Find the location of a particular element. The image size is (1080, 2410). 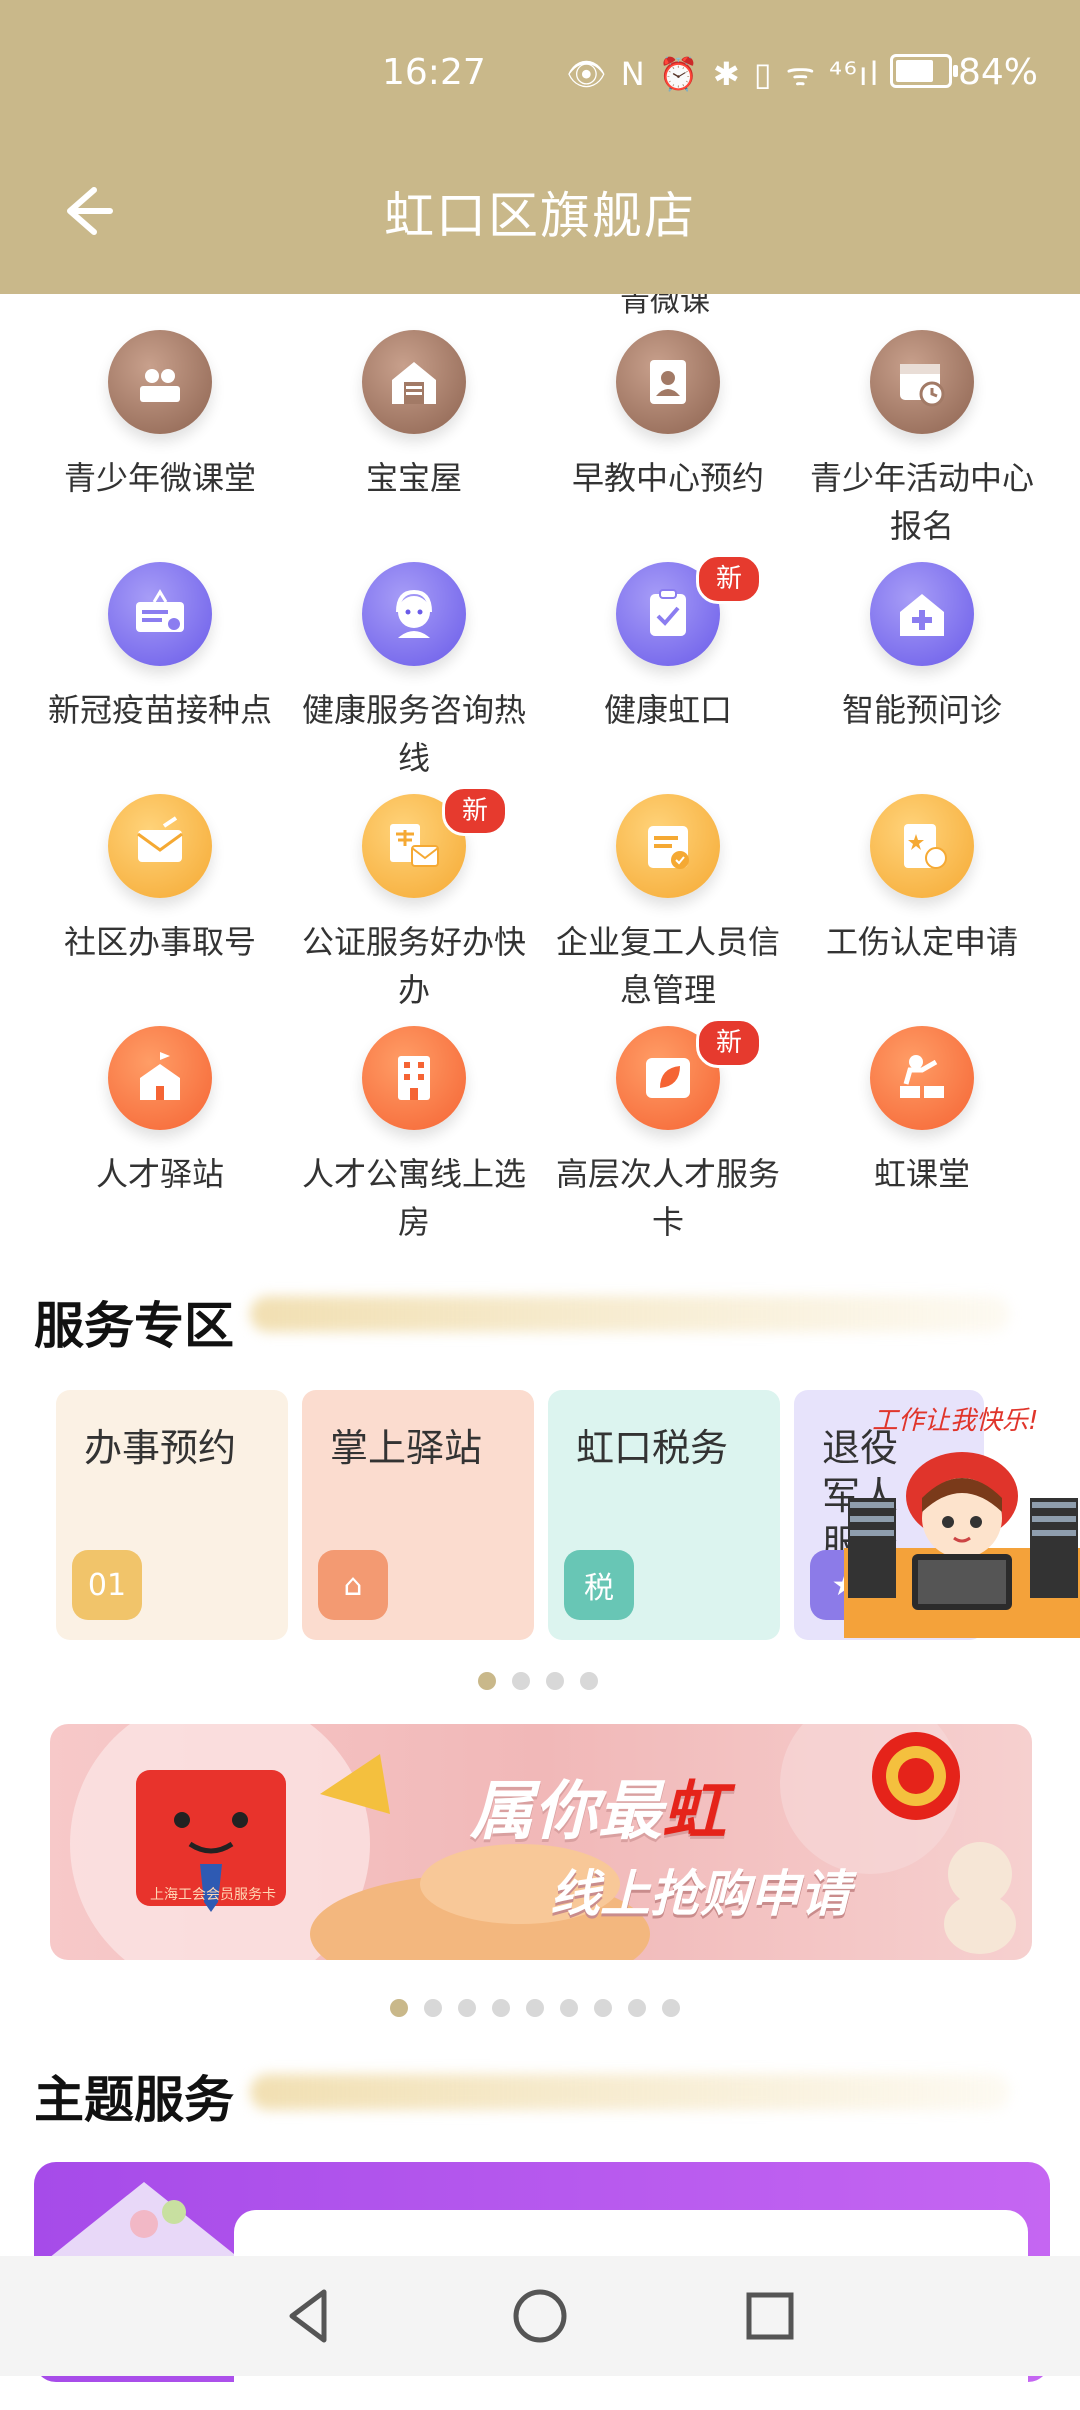

grid-item: 虹课堂 is located at coordinates (922, 1112).